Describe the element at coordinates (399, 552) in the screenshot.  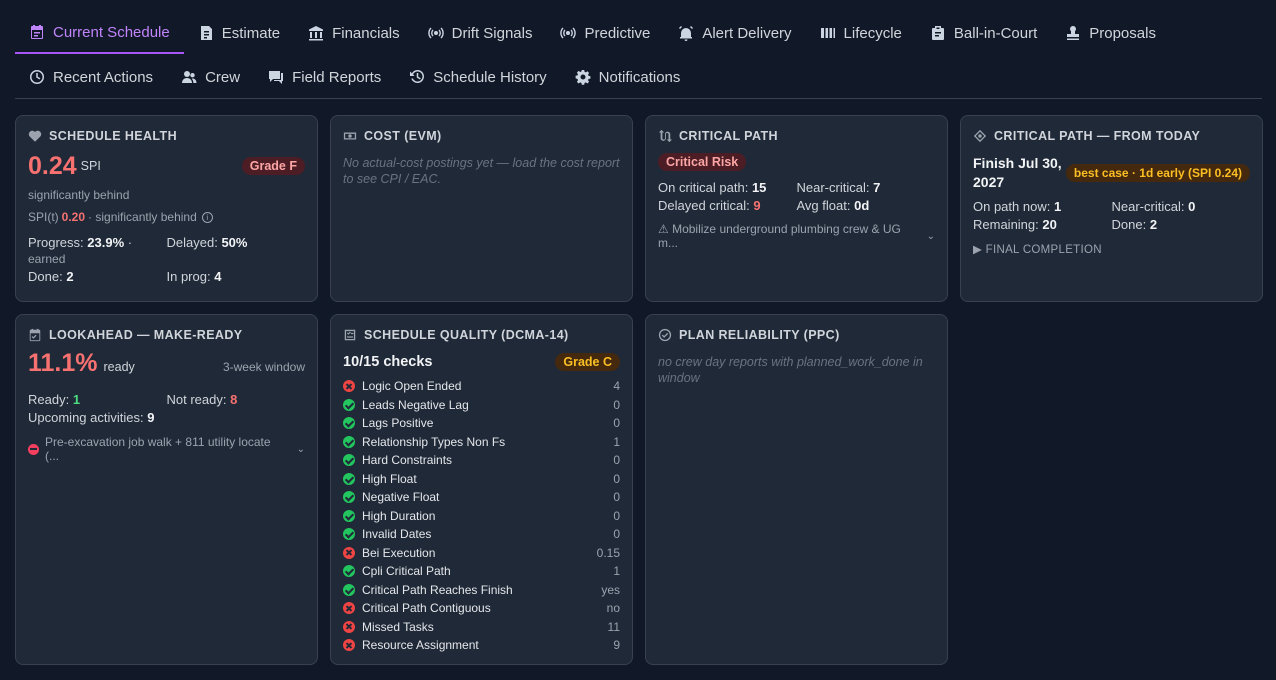
I see `check-label: Bei Execution` at that location.